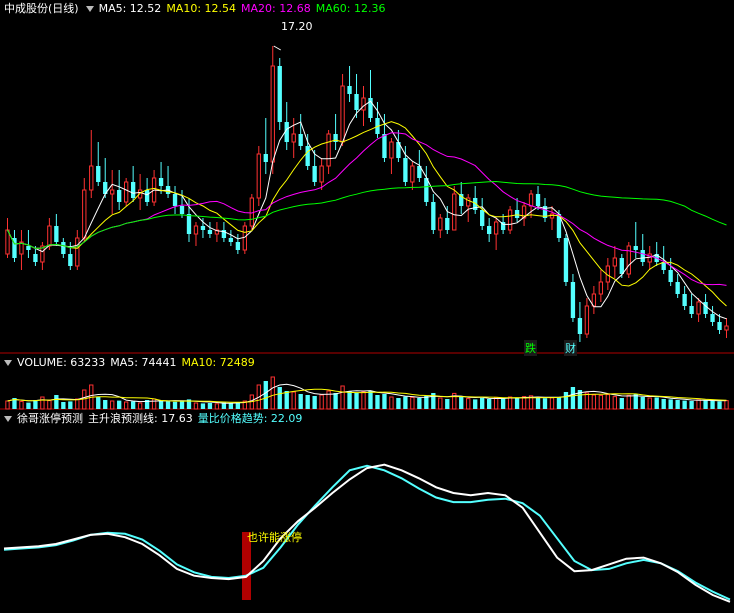 The width and height of the screenshot is (734, 613). What do you see at coordinates (201, 8) in the screenshot?
I see `ma10-readout: MA10: 12.54` at bounding box center [201, 8].